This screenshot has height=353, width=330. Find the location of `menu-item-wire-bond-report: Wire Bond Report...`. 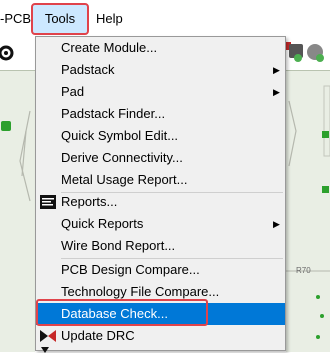

menu-item-wire-bond-report: Wire Bond Report... is located at coordinates (160, 246).